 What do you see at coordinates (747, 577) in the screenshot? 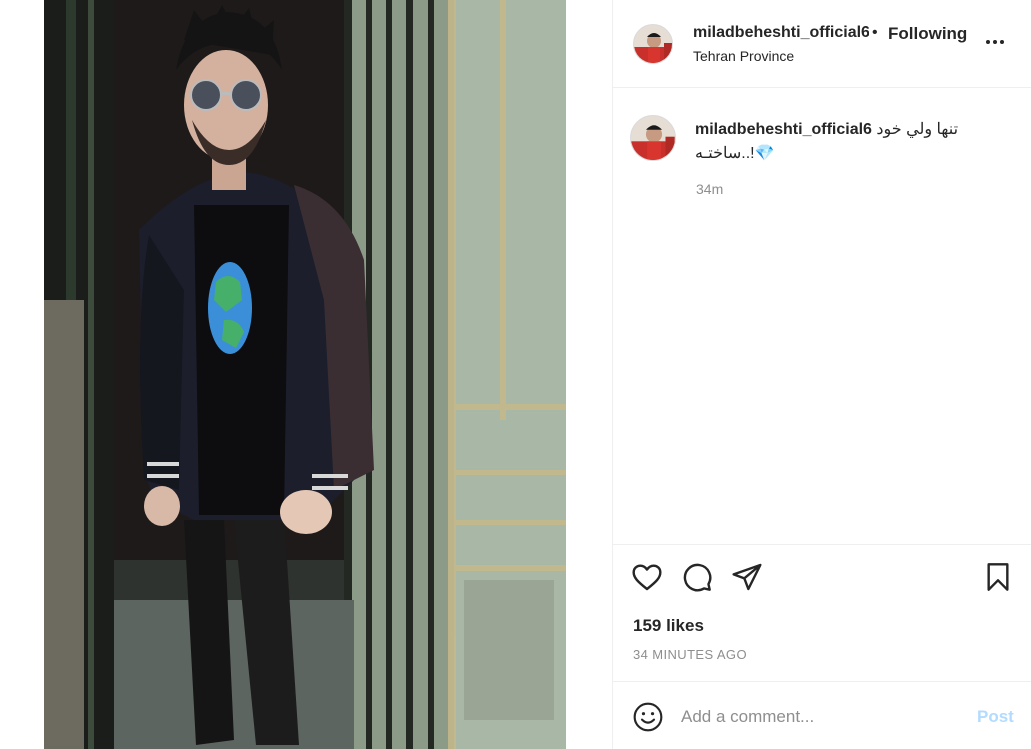
I see `paper-plane-icon` at bounding box center [747, 577].